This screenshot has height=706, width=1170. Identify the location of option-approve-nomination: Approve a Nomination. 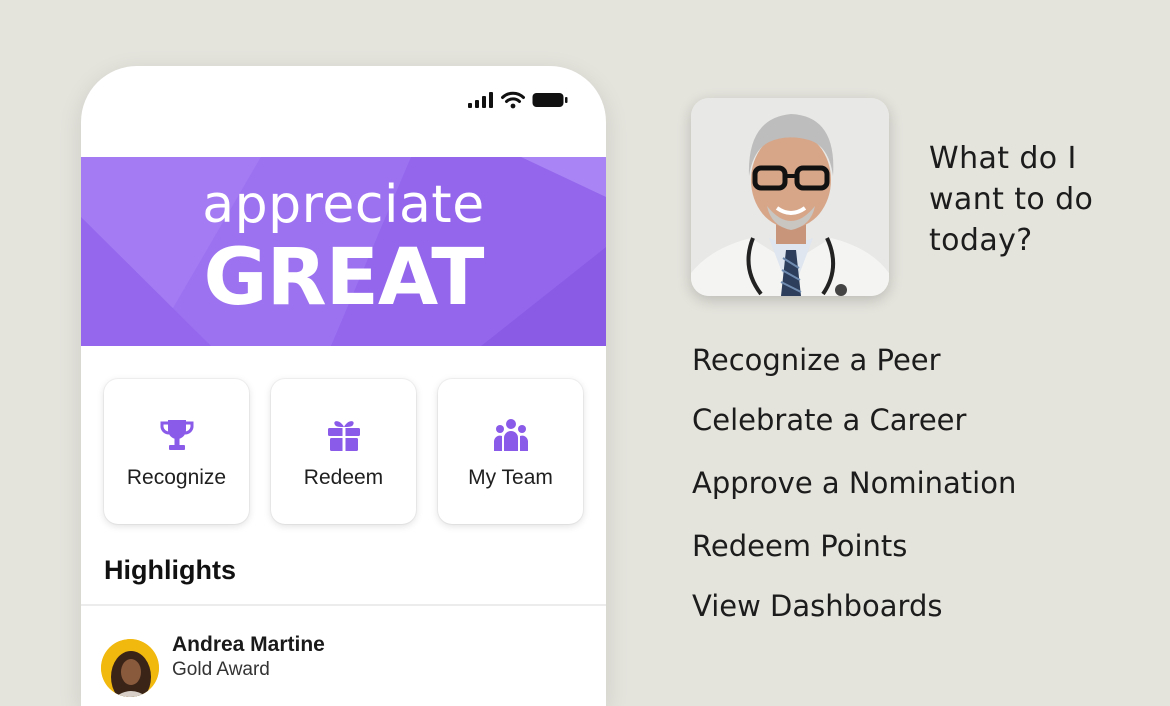
(854, 483).